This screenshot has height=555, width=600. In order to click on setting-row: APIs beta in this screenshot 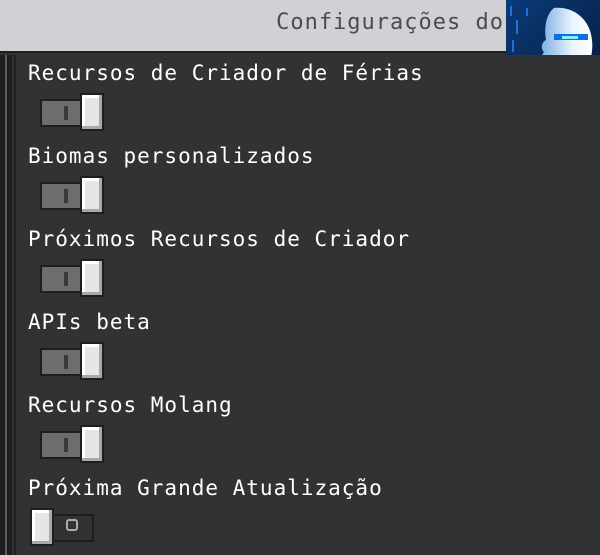, I will do `click(308, 348)`.